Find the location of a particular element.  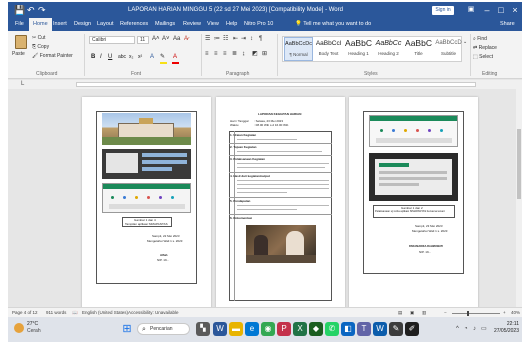

web-layout-icon: ▥ is located at coordinates (424, 313).